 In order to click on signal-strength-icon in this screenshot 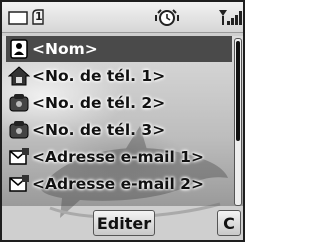, I will do `click(230, 17)`.